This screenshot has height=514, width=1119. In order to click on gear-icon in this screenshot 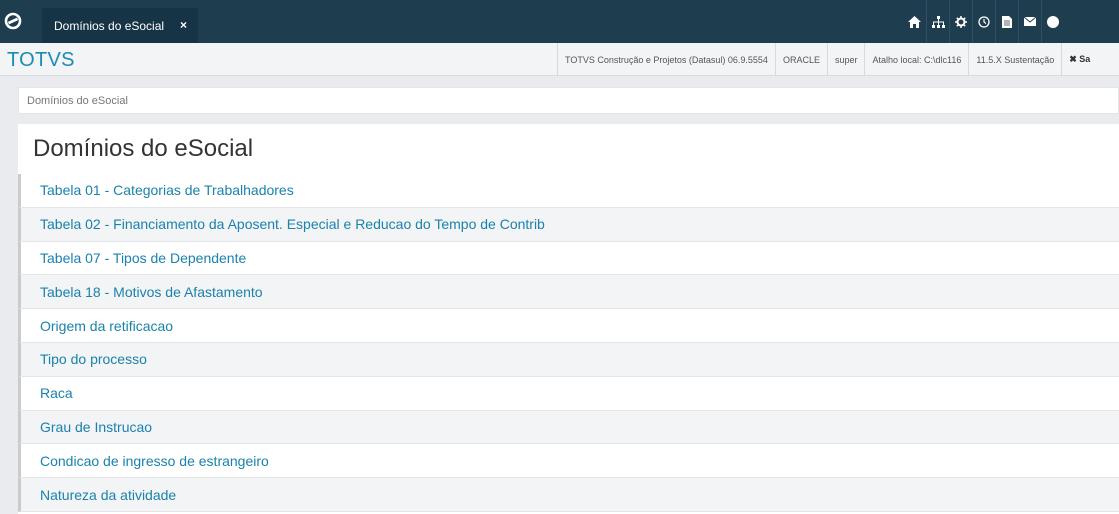, I will do `click(960, 21)`.